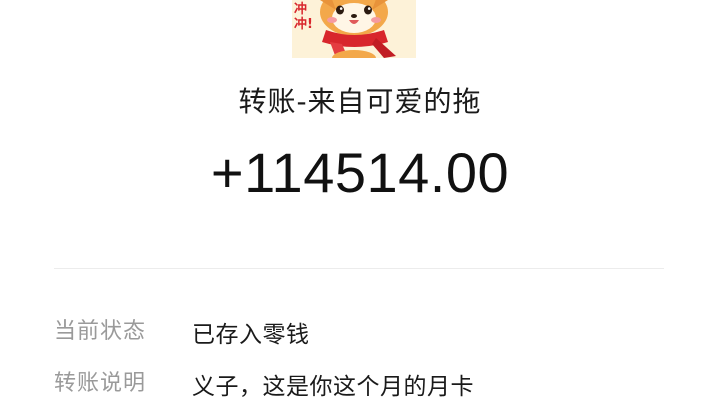 The image size is (720, 404). Describe the element at coordinates (354, 29) in the screenshot. I see `sender-avatar: 冲冲!` at that location.